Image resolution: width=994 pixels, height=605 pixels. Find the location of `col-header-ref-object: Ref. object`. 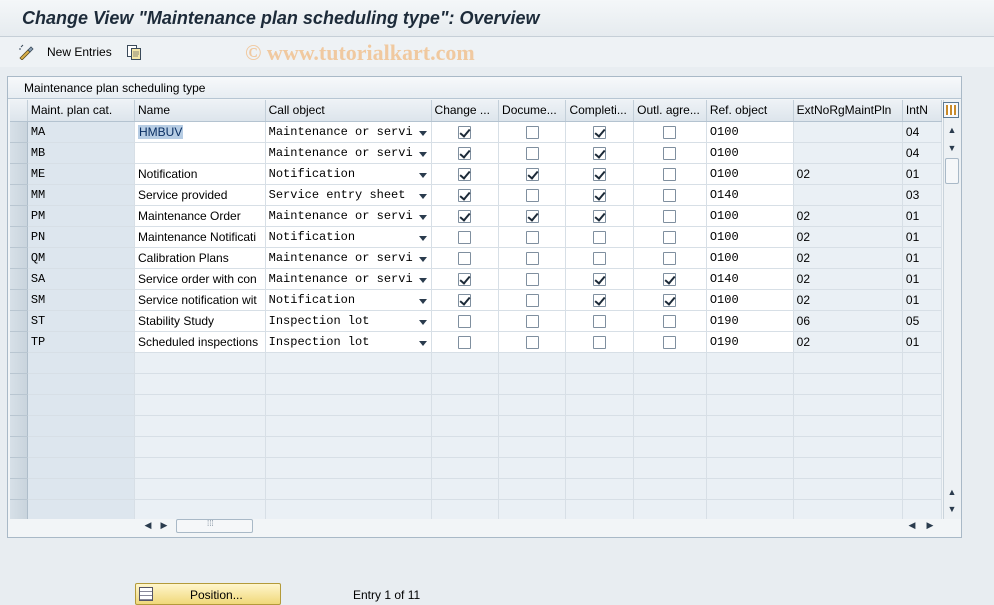

col-header-ref-object: Ref. object is located at coordinates (750, 111).